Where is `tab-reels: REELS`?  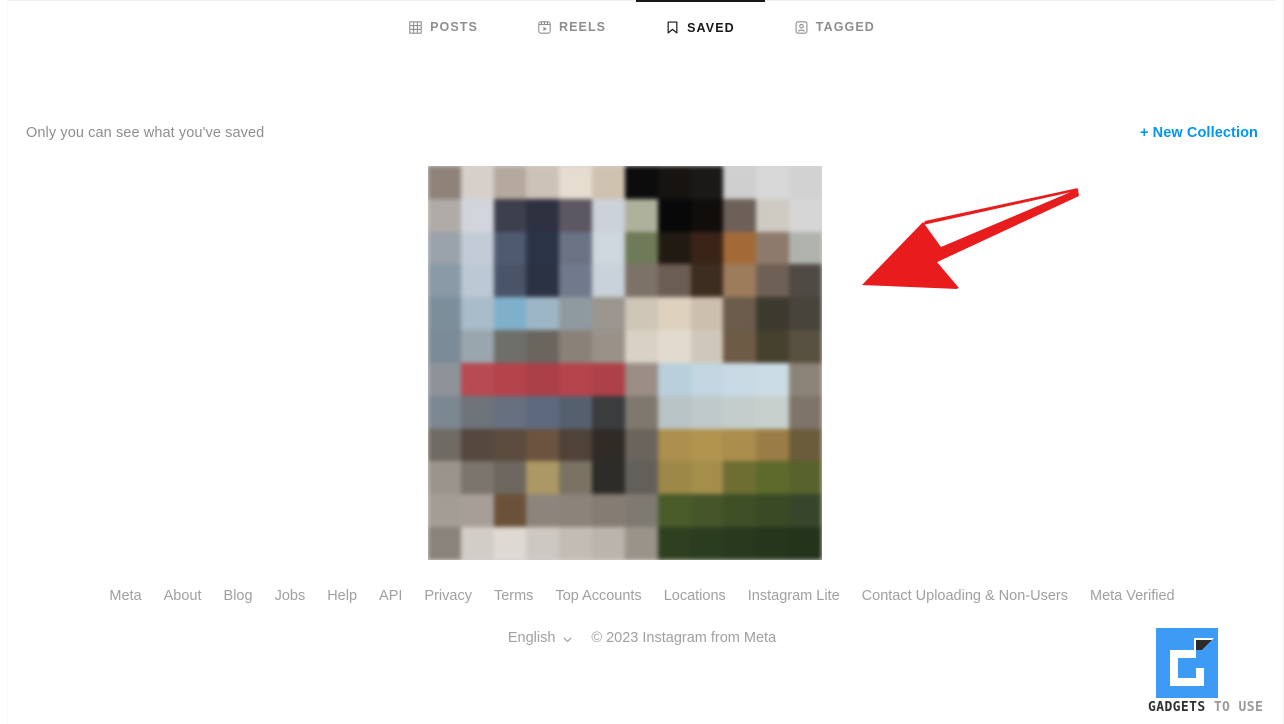
tab-reels: REELS is located at coordinates (572, 26).